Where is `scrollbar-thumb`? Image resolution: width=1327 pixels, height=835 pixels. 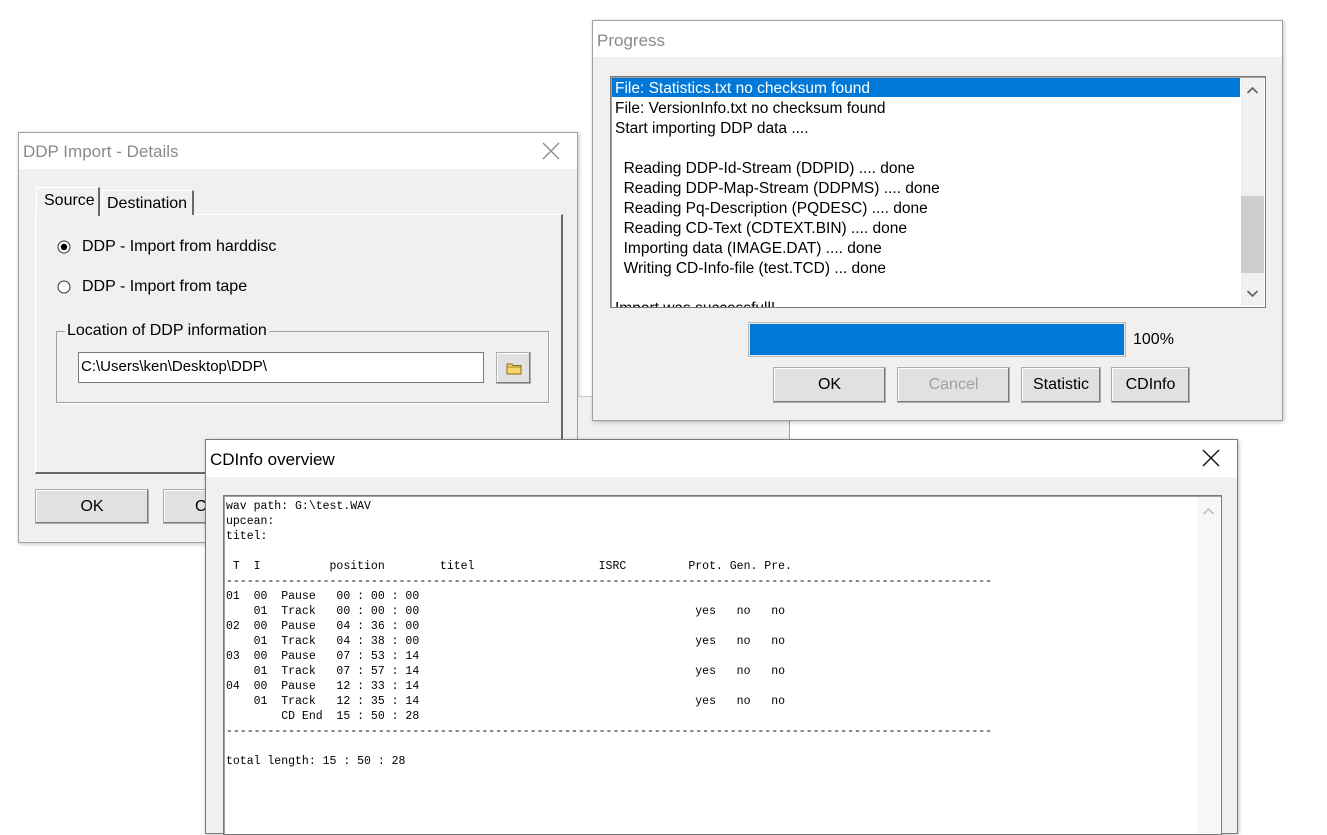 scrollbar-thumb is located at coordinates (1252, 234).